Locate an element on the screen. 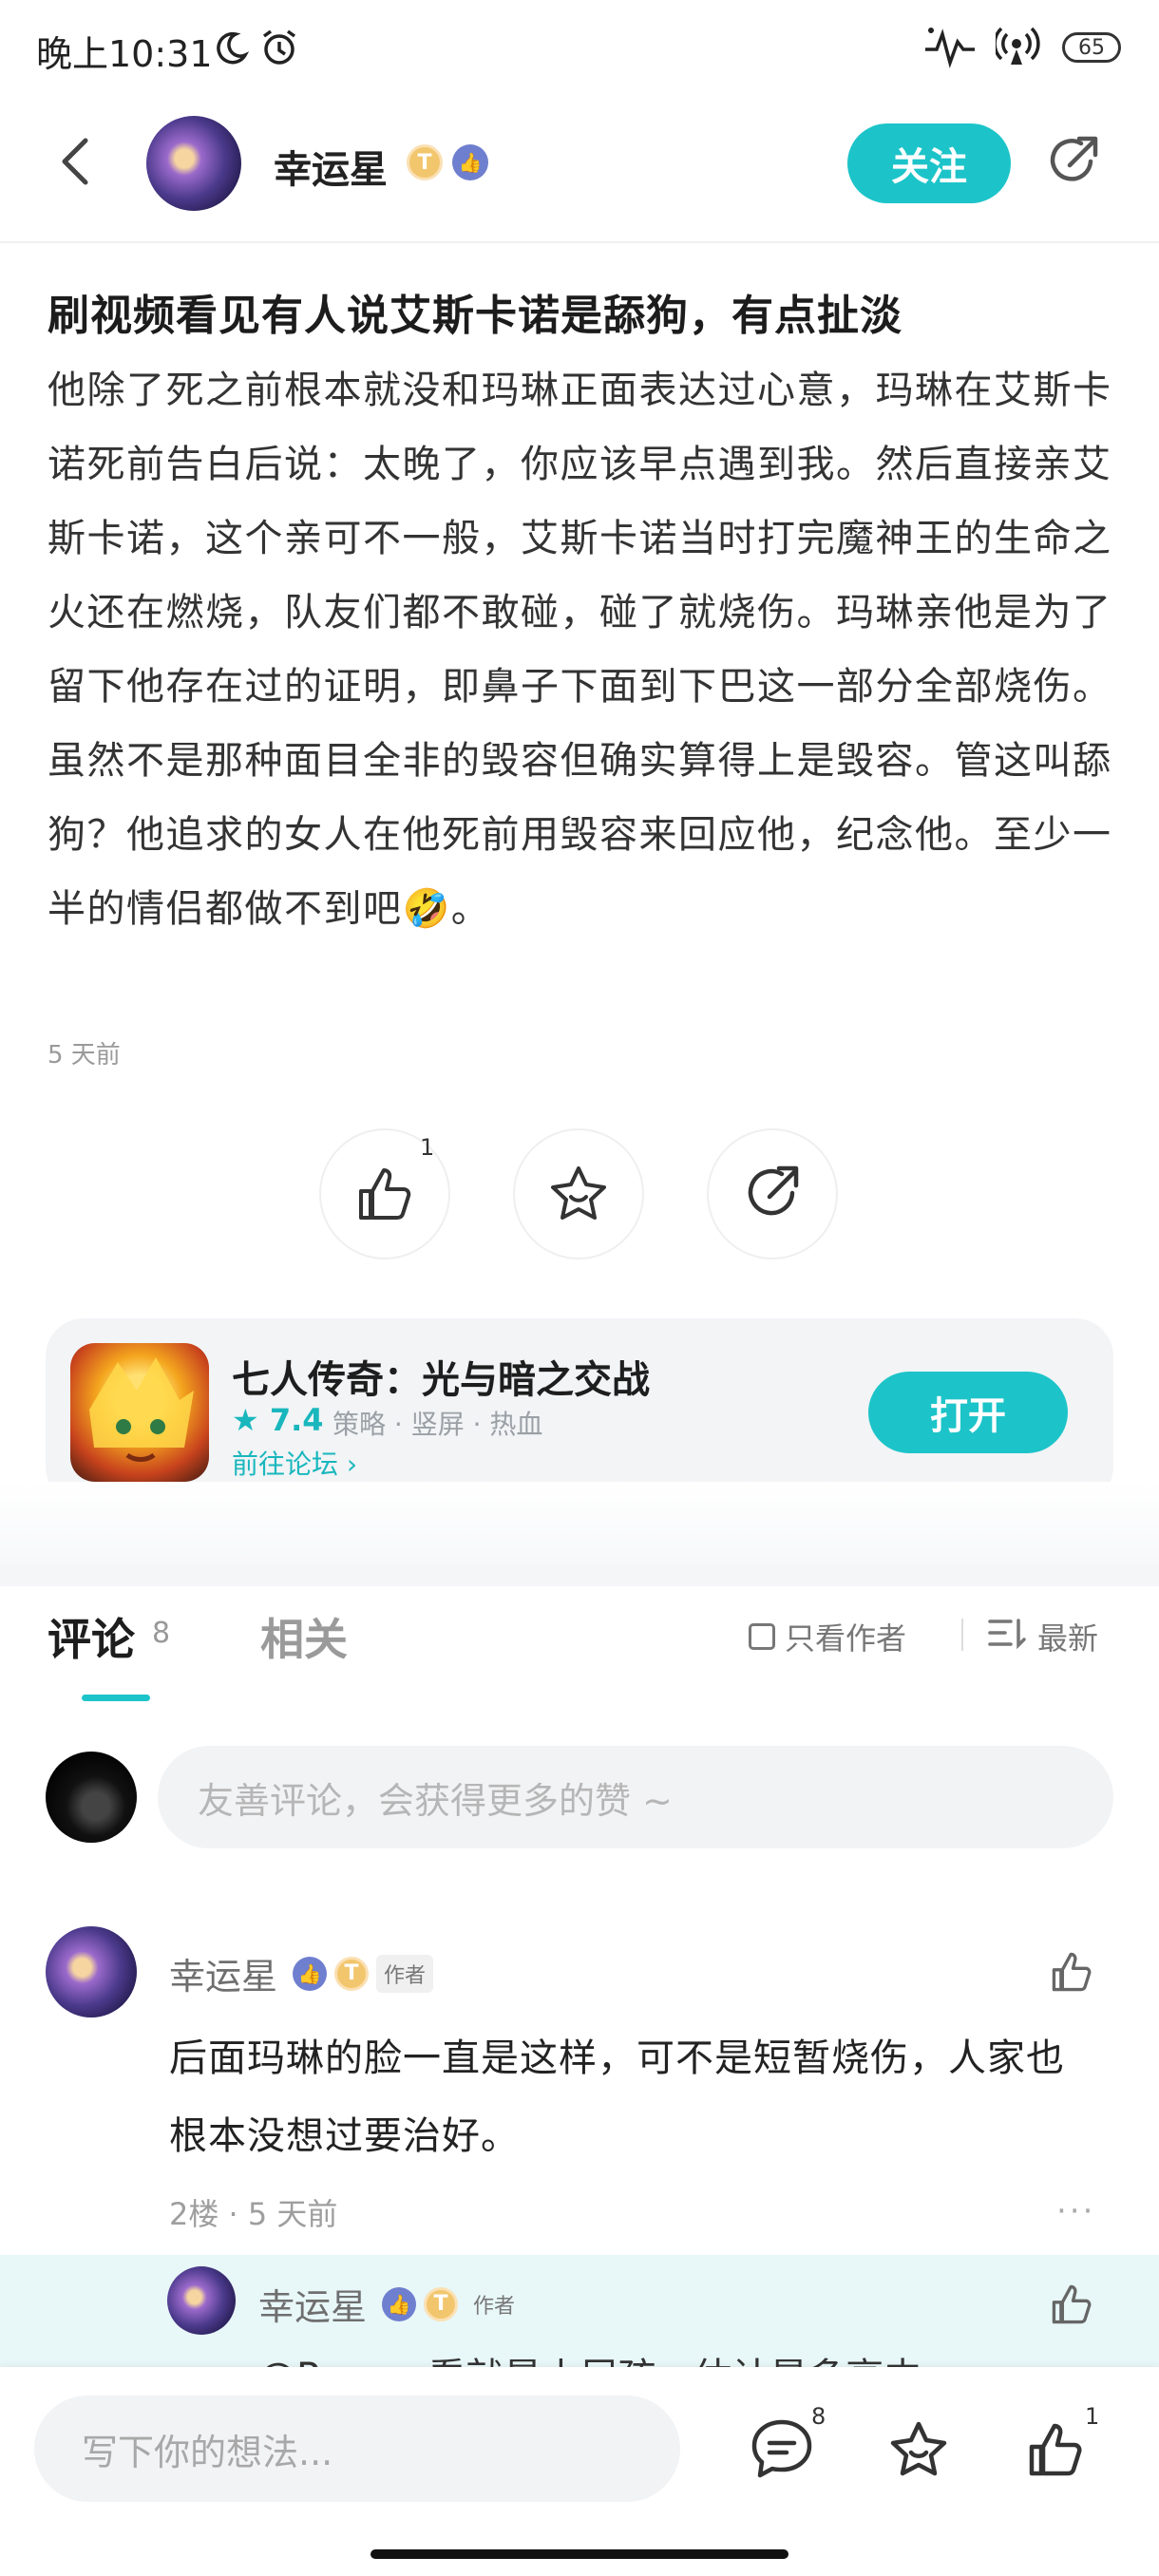 Image resolution: width=1159 pixels, height=2576 pixels. game-icon is located at coordinates (139, 1412).